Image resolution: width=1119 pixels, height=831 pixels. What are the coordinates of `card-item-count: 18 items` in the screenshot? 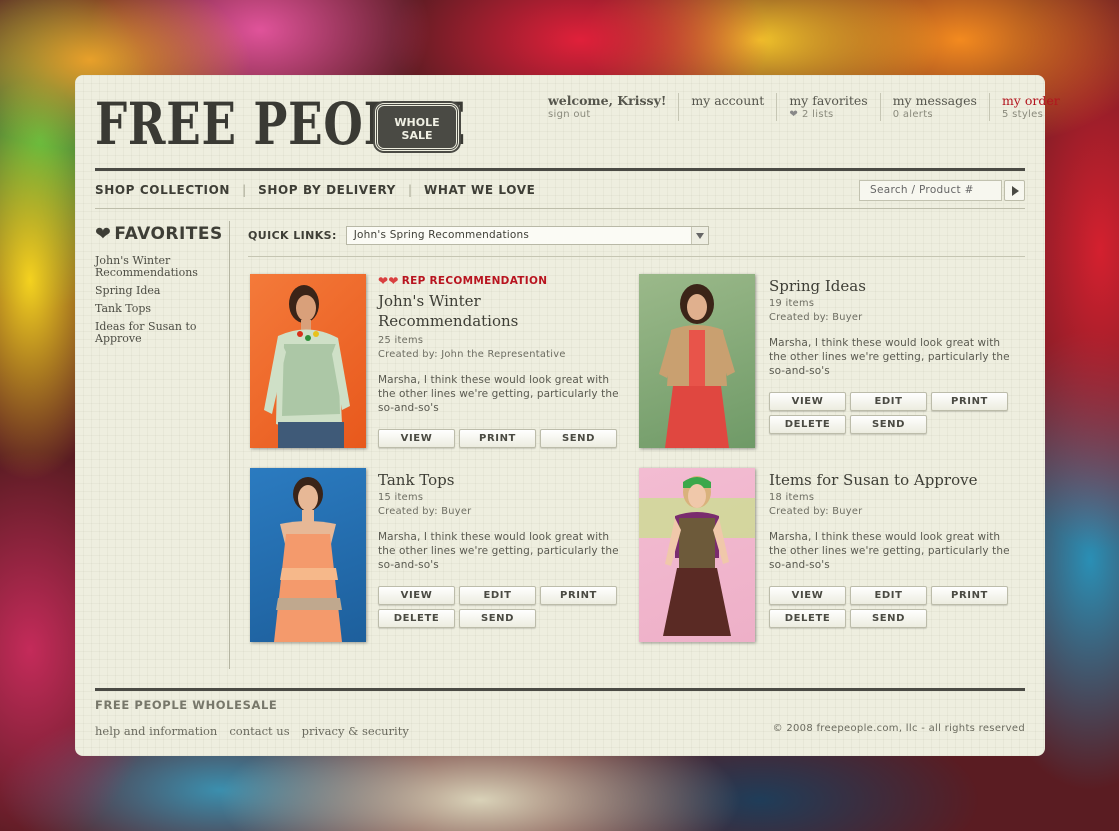 It's located at (792, 497).